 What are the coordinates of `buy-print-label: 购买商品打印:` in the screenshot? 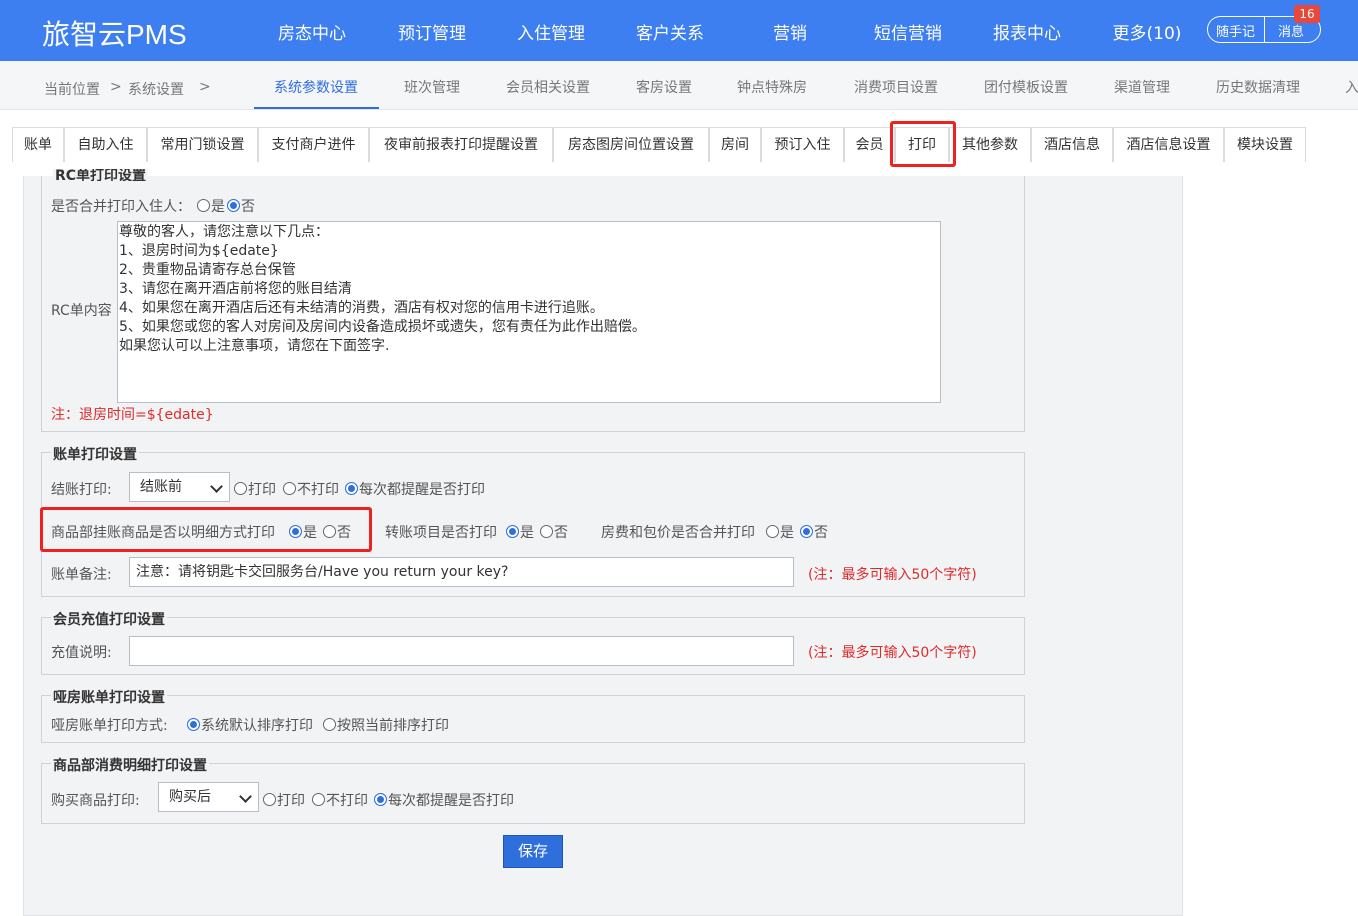 It's located at (95, 801).